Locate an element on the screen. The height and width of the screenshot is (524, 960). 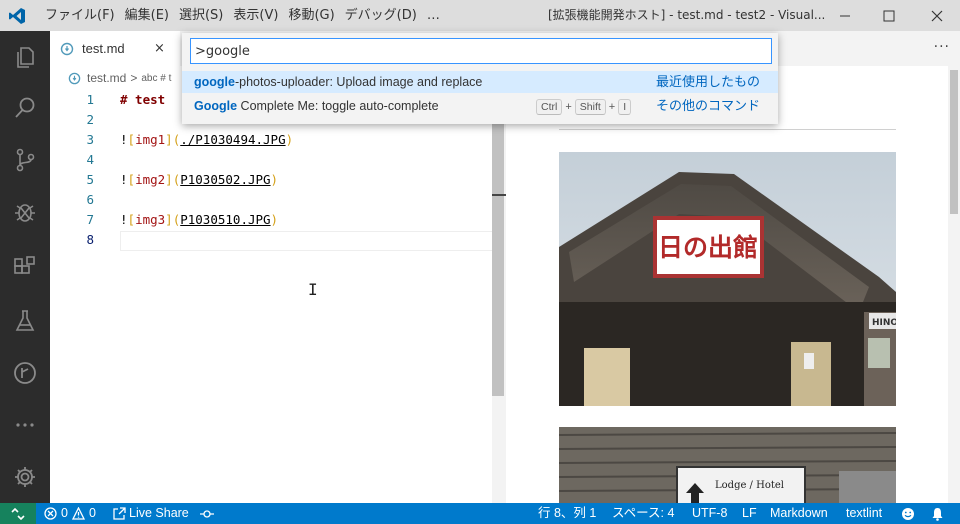
command-palette-input is located at coordinates (481, 51).